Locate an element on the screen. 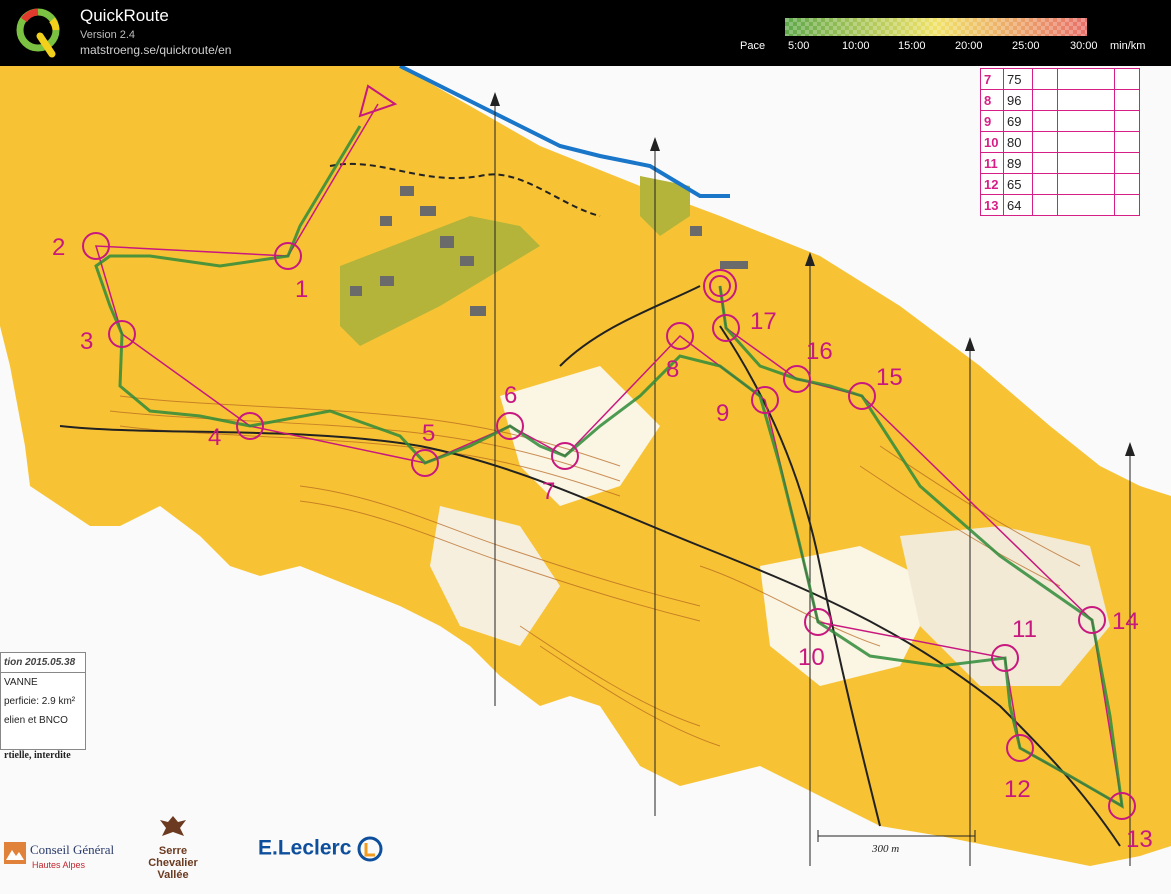  control-number-3: 3 is located at coordinates (87, 341).